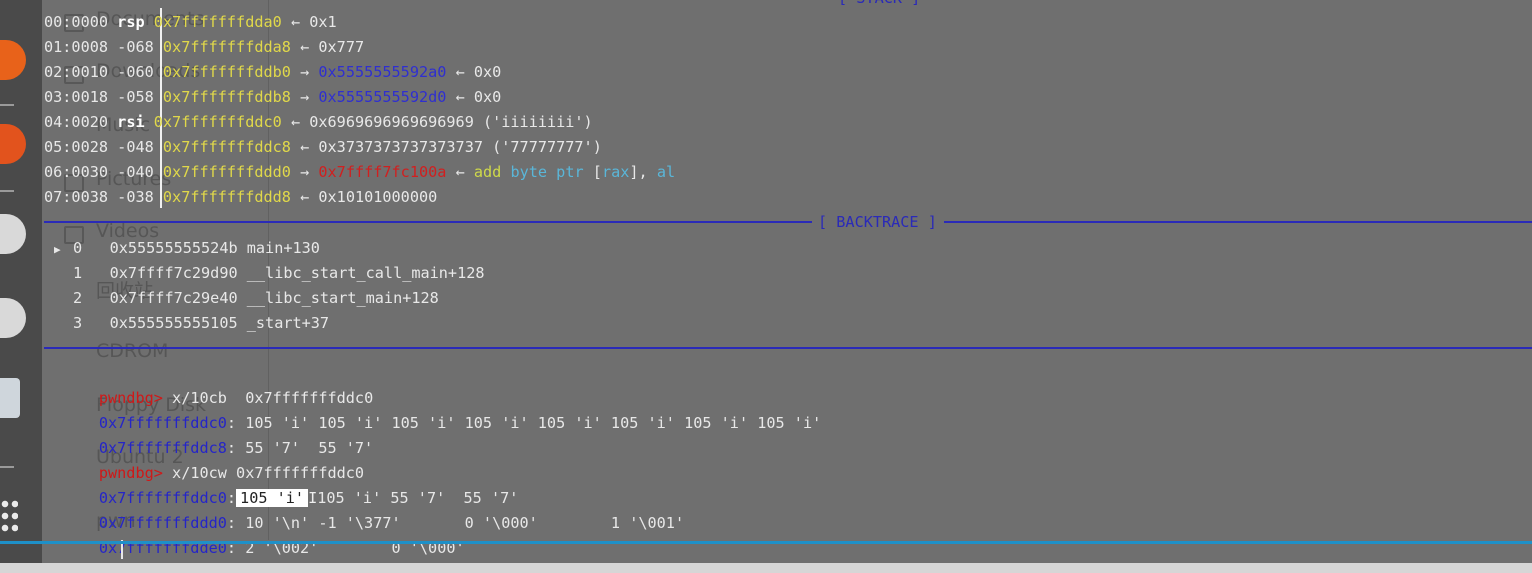  What do you see at coordinates (76, 172) in the screenshot?
I see `stack-index: 06:0030` at bounding box center [76, 172].